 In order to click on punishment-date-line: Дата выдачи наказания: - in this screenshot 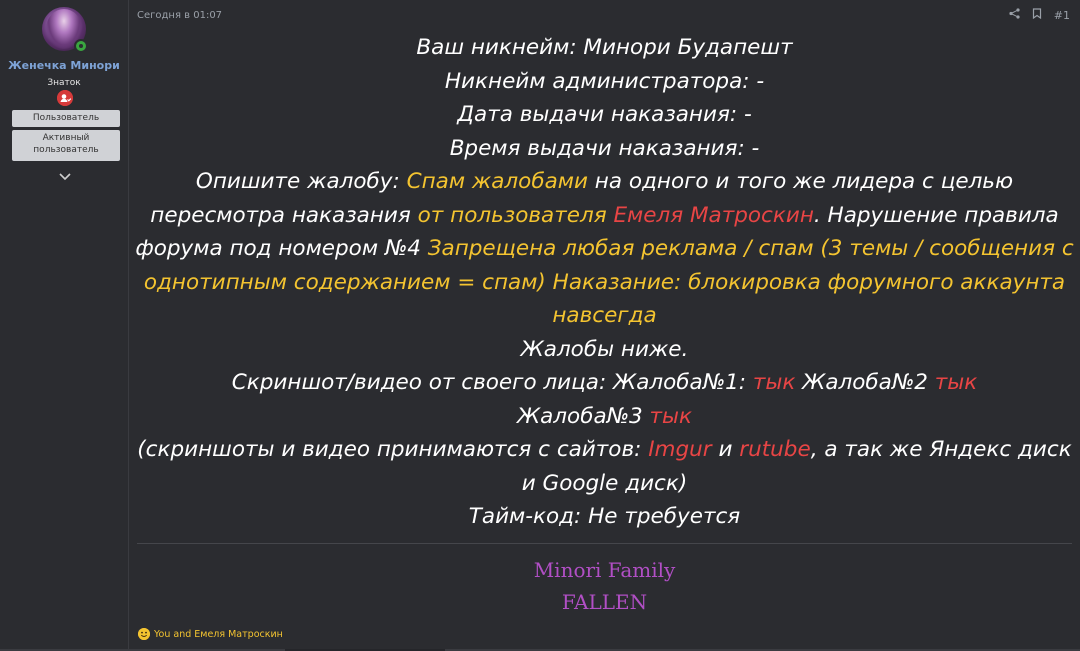, I will do `click(604, 114)`.